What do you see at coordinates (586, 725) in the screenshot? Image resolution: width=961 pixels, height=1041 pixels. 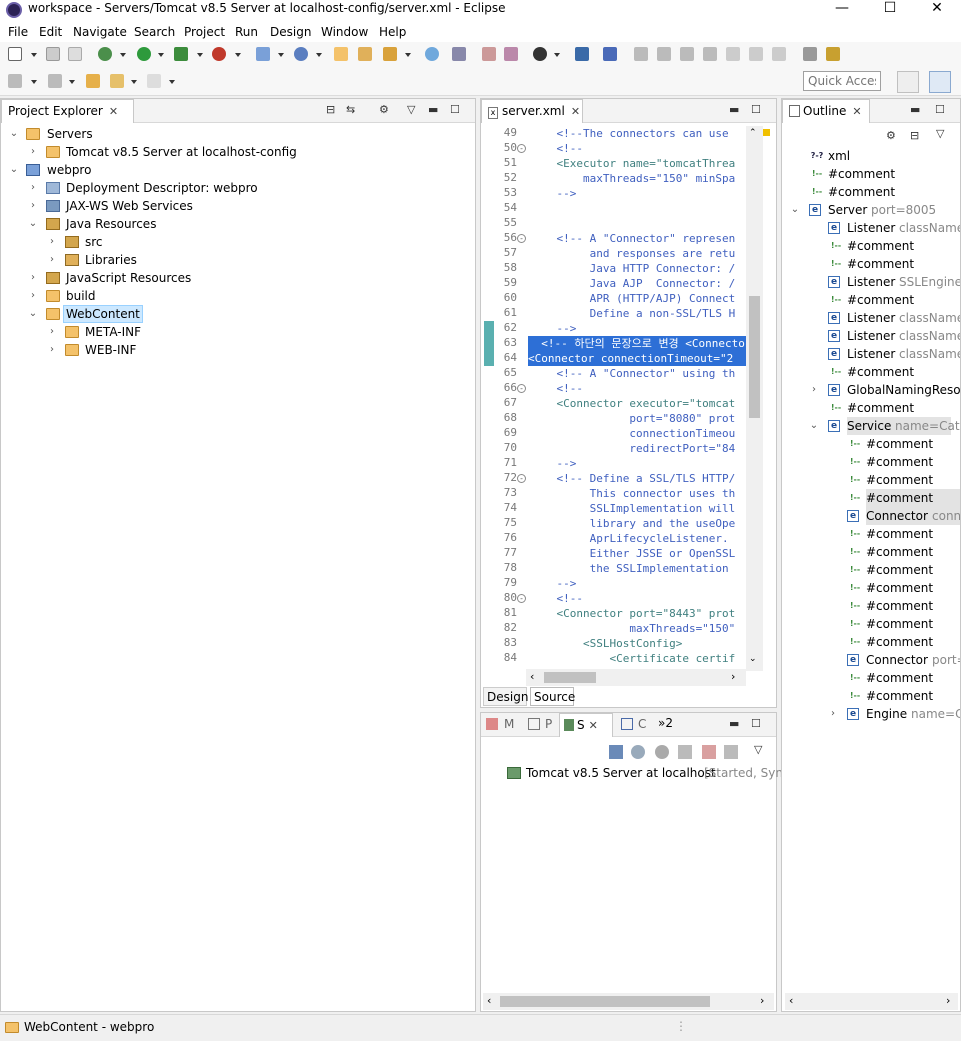 I see `tab-servers: S ✕` at bounding box center [586, 725].